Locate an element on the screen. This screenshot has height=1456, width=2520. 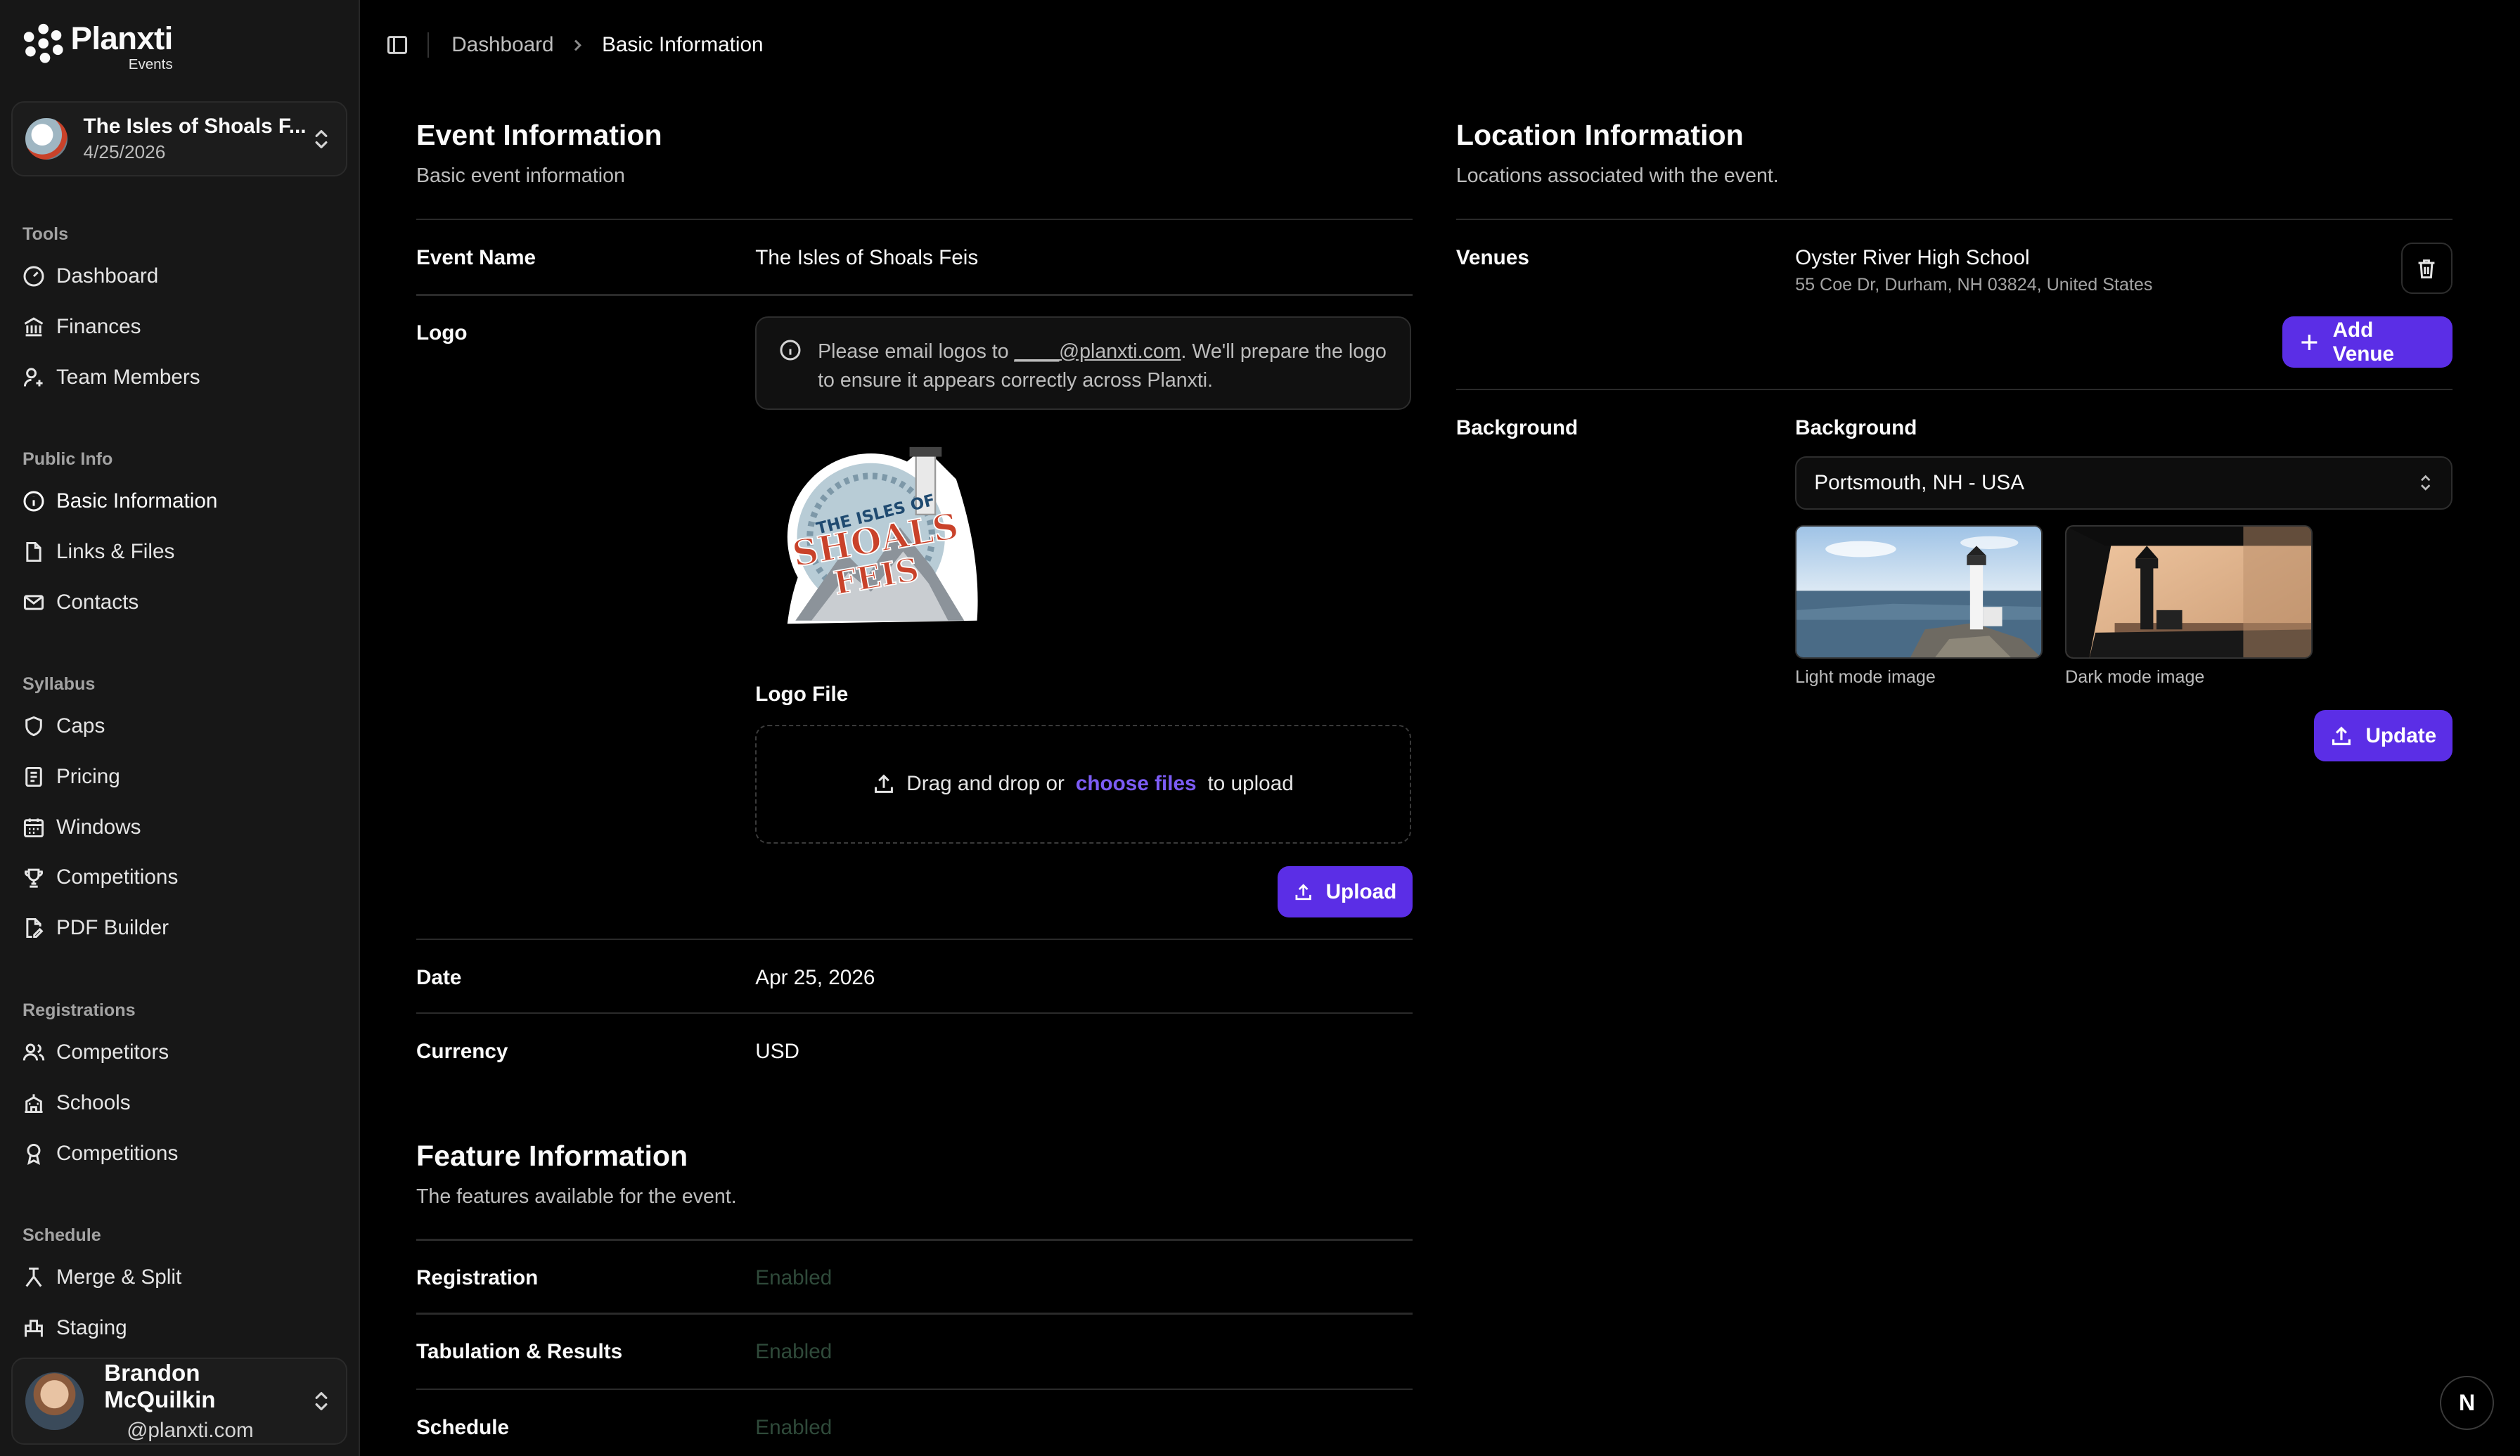
sidebar-item-contacts: Contacts is located at coordinates (180, 602).